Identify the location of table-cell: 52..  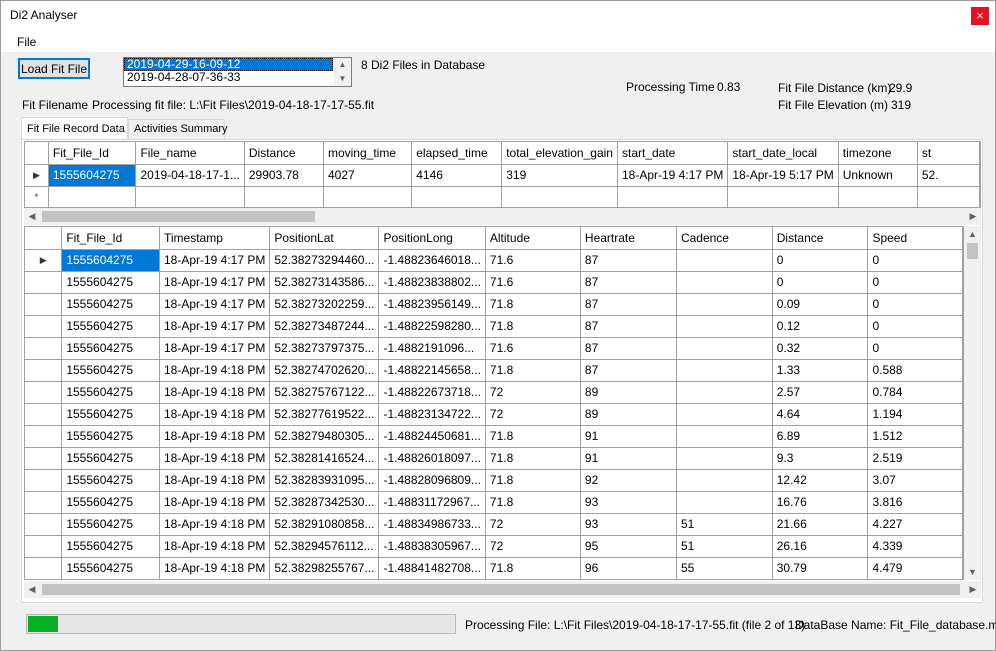
(948, 175).